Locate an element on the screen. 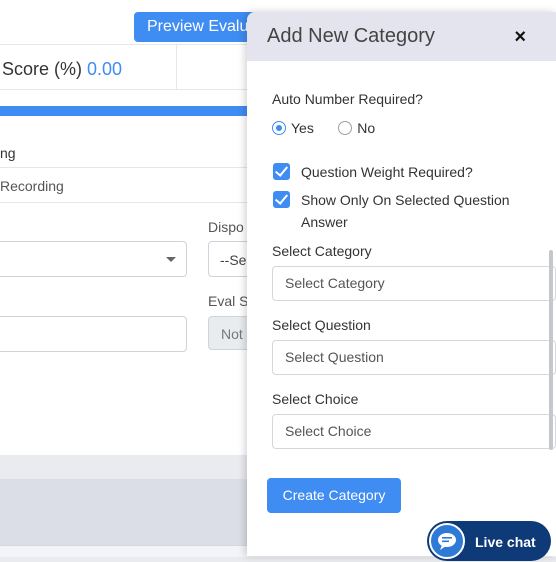 The image size is (556, 562). score-label-text: Score (%) is located at coordinates (42, 69).